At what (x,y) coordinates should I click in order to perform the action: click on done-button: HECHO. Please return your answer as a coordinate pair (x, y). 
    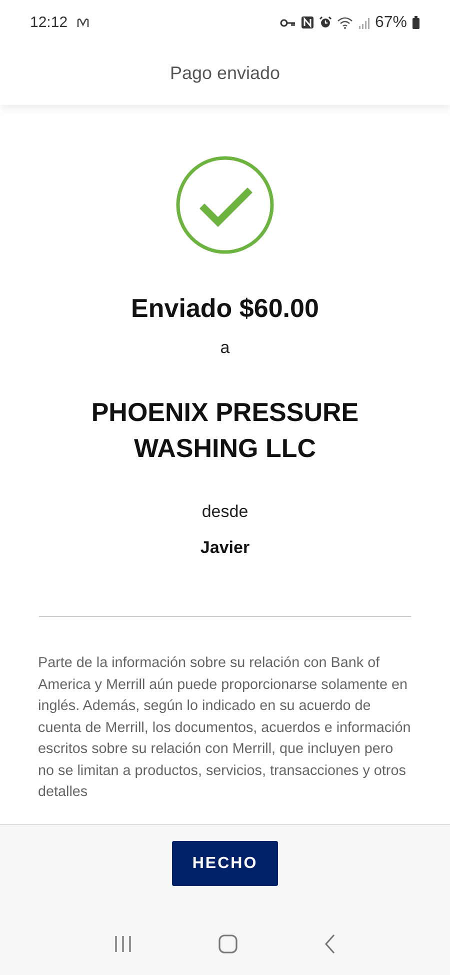
    Looking at the image, I should click on (225, 863).